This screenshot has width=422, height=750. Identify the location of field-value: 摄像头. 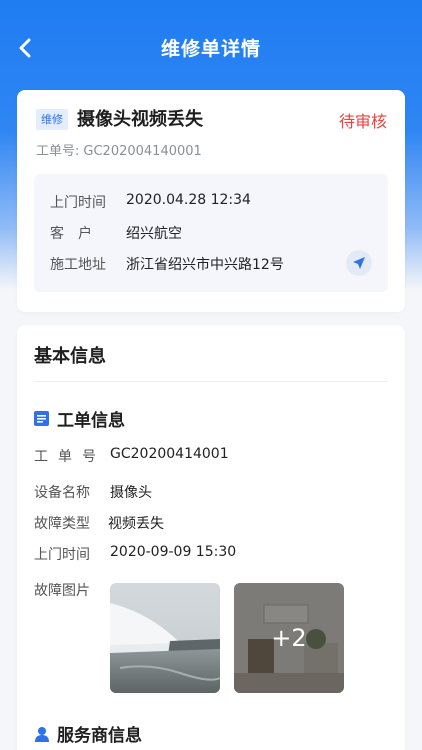
(131, 493).